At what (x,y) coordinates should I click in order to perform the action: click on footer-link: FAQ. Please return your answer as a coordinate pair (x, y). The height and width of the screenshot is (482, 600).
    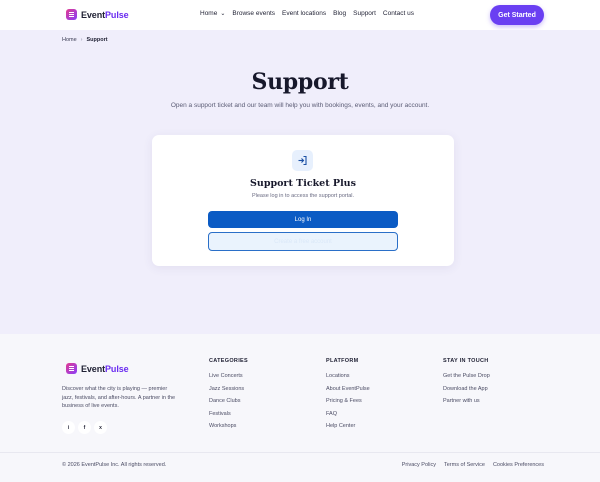
    Looking at the image, I should click on (348, 414).